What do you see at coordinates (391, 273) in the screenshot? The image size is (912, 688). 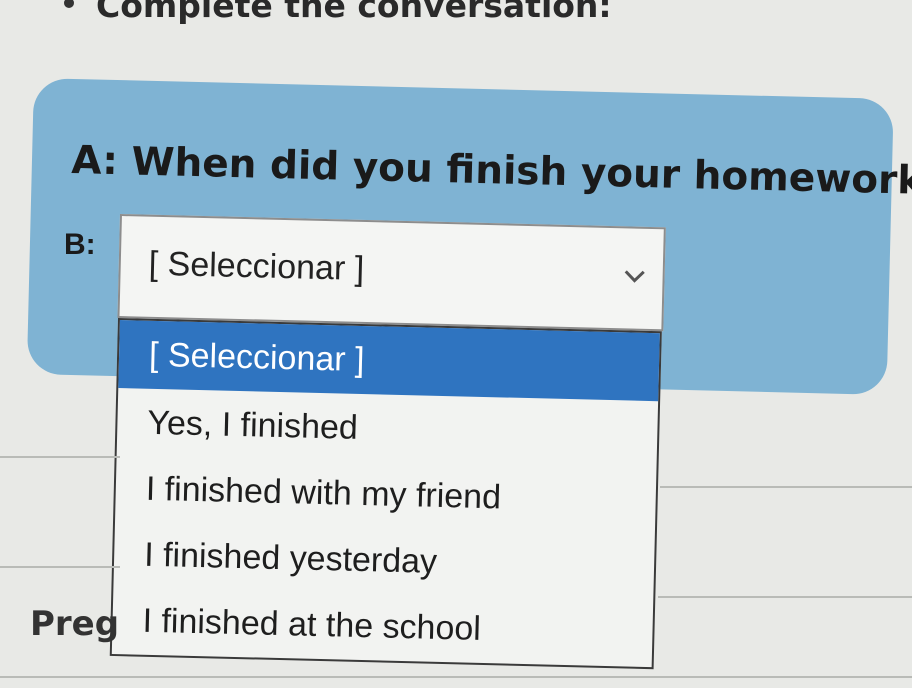 I see `answer-select: [ Seleccionar ]` at bounding box center [391, 273].